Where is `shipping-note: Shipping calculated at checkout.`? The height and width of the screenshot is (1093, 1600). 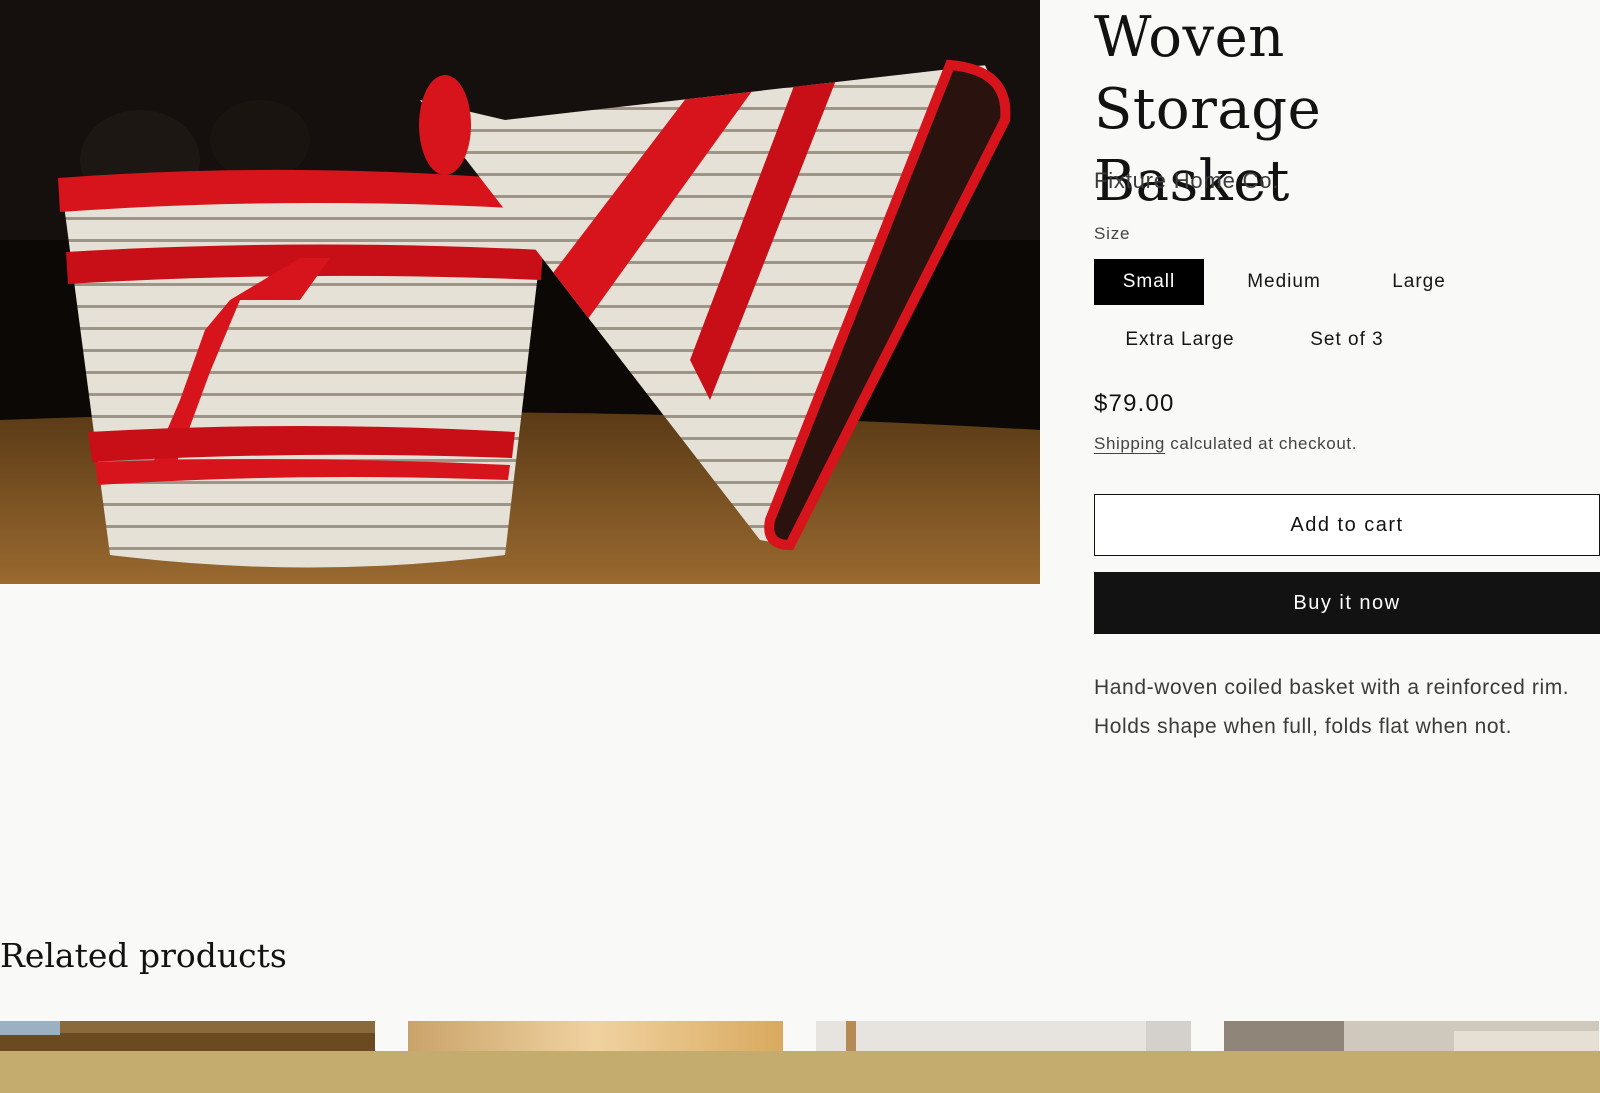
shipping-note: Shipping calculated at checkout. is located at coordinates (1225, 444).